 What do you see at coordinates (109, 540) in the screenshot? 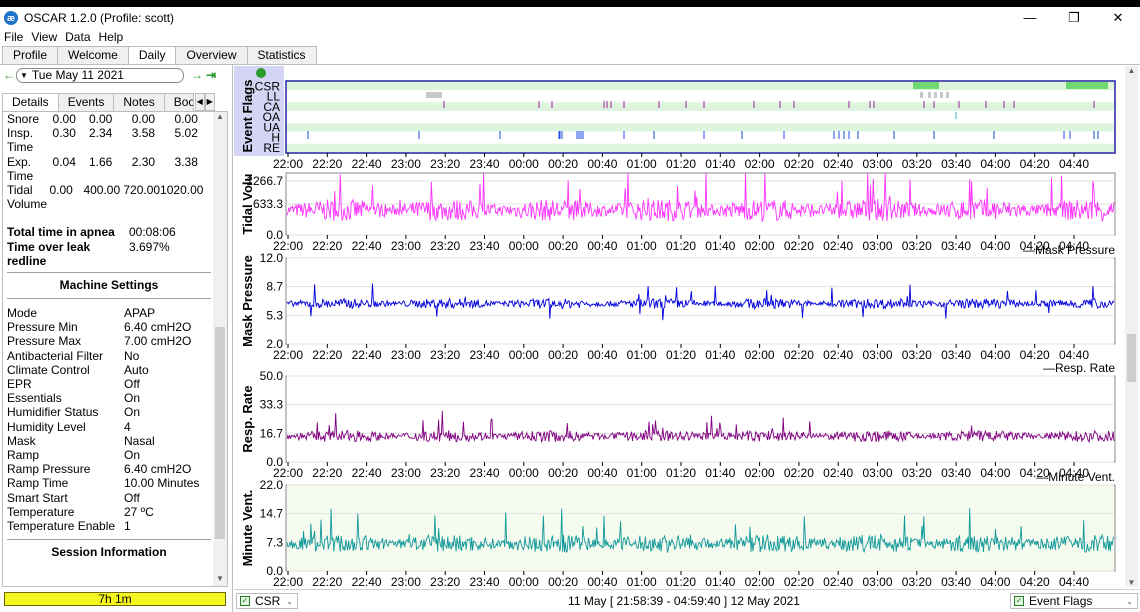
I see `separator` at bounding box center [109, 540].